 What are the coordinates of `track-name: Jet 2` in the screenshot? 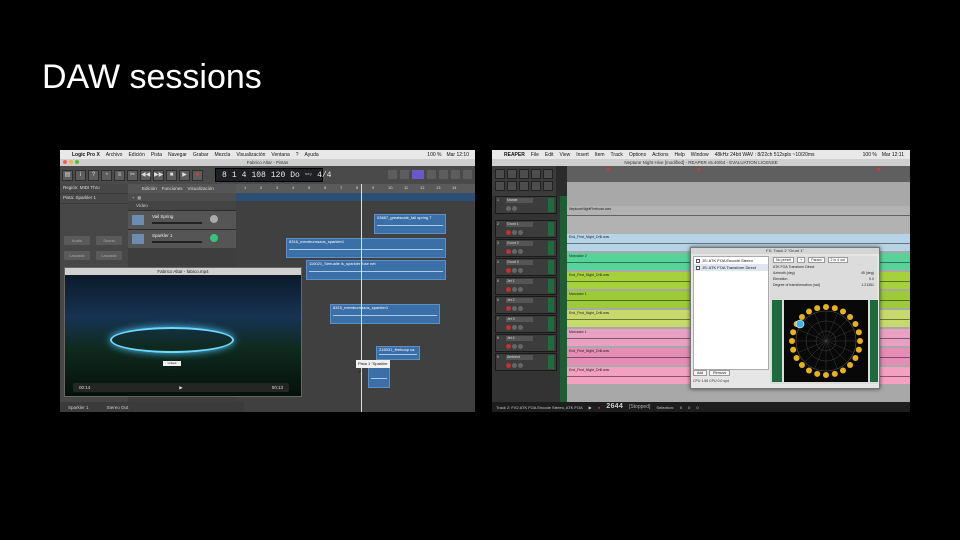 It's located at (519, 300).